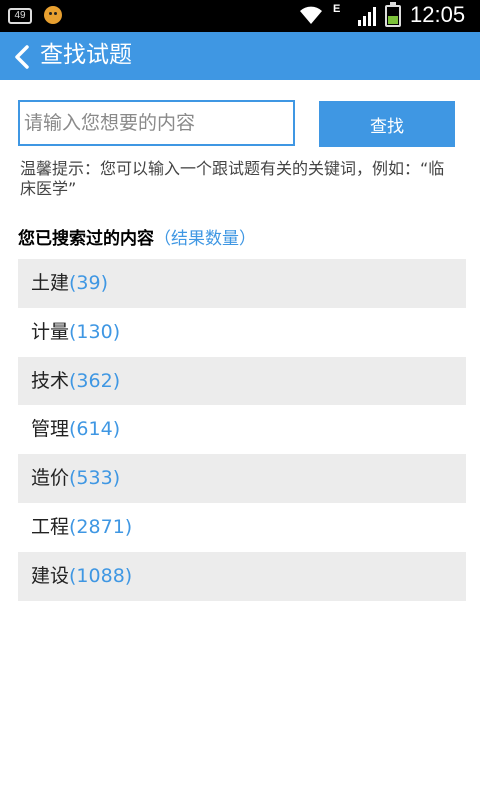 This screenshot has width=480, height=800. I want to click on history-item: 土建(39), so click(242, 283).